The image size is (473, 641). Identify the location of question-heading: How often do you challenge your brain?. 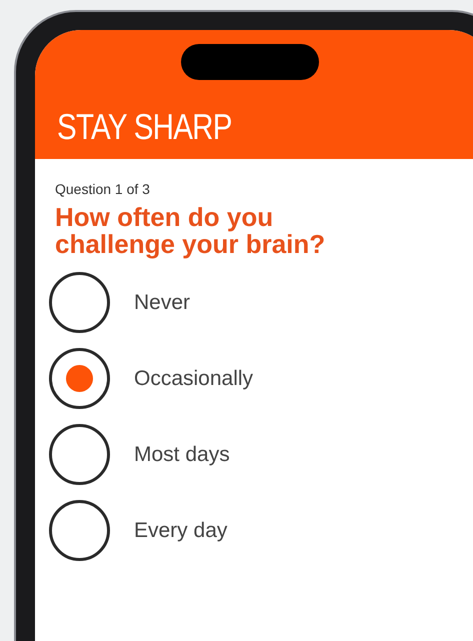
(190, 231).